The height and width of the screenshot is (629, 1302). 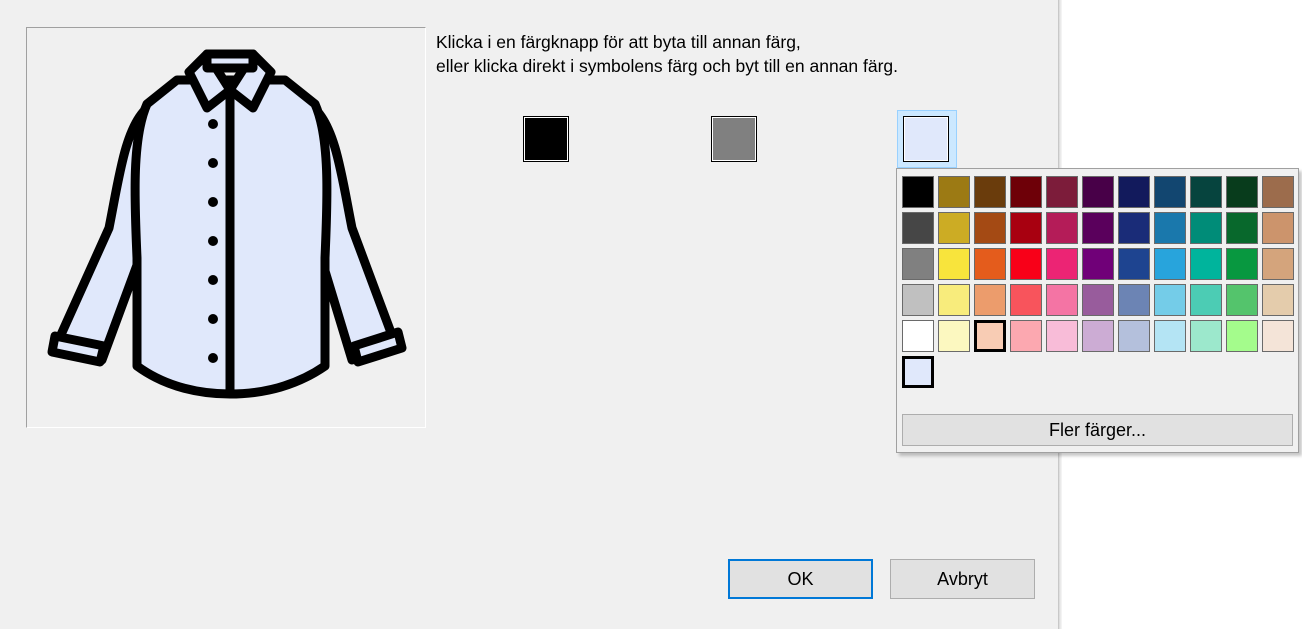 I want to click on shirt-collar-band, so click(x=230, y=61).